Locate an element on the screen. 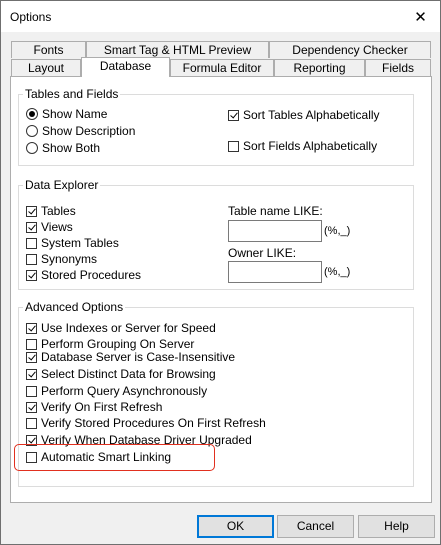  checkbox-views: Views is located at coordinates (49, 227).